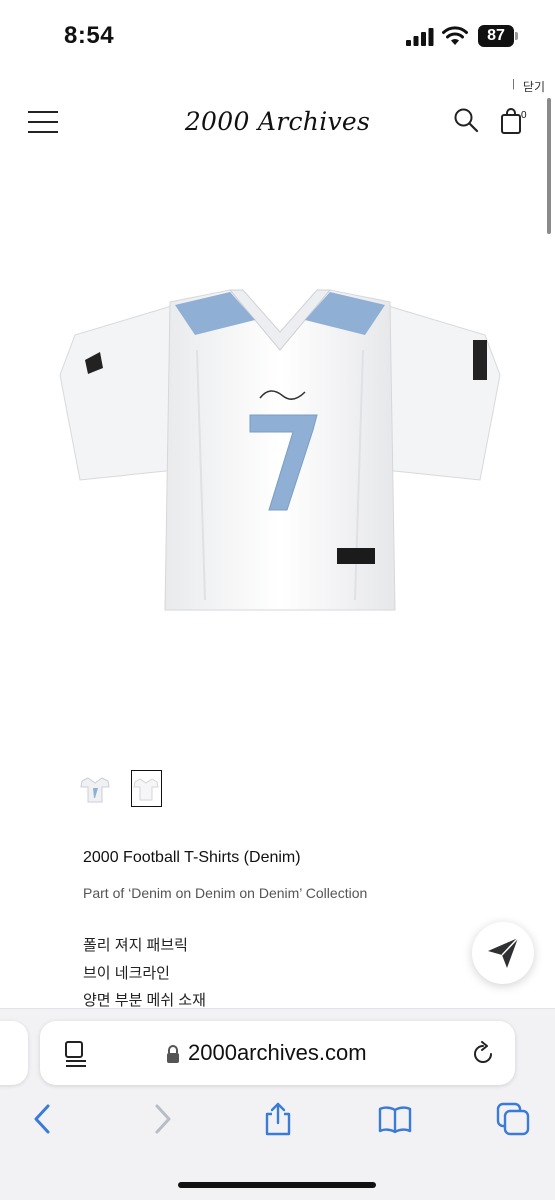  Describe the element at coordinates (173, 1054) in the screenshot. I see `lock-icon` at that location.